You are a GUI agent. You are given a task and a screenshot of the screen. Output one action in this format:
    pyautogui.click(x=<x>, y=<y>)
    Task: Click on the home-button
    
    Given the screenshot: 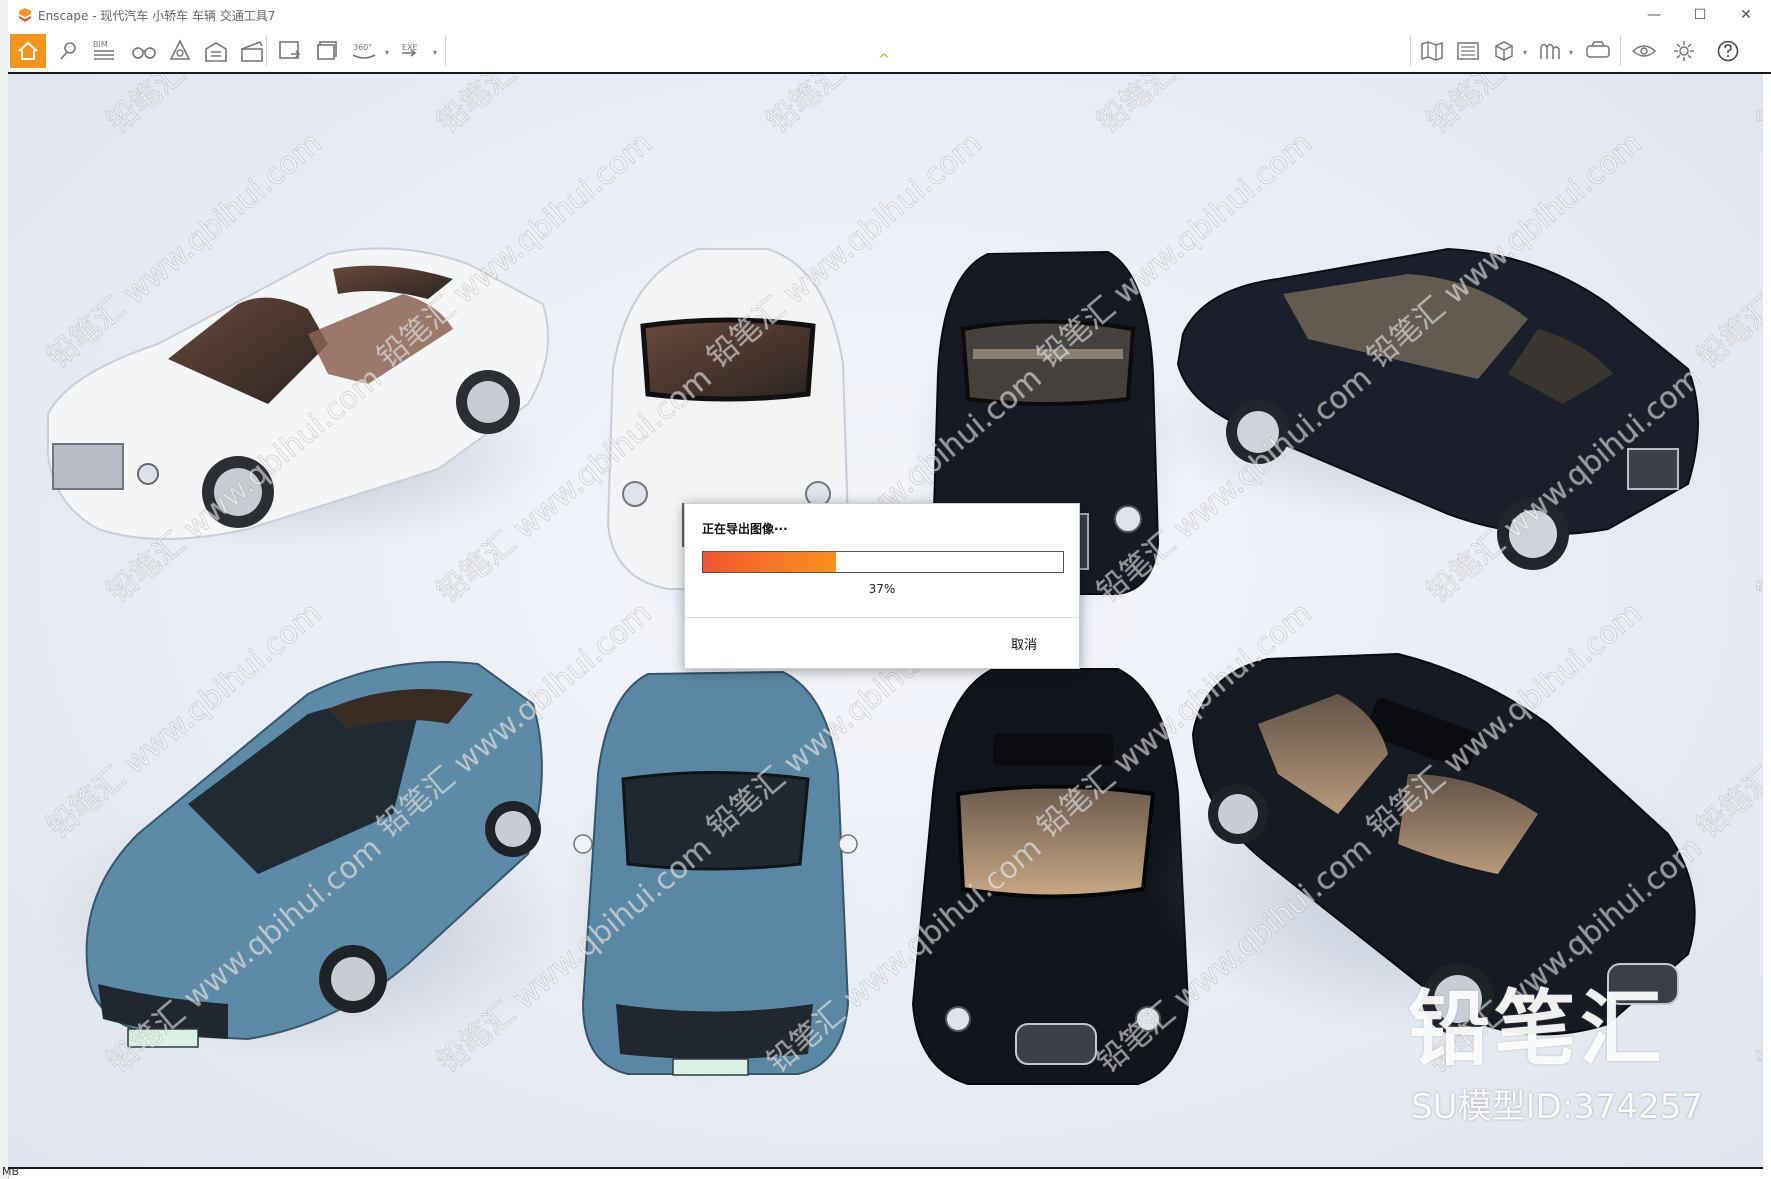 What is the action you would take?
    pyautogui.click(x=28, y=51)
    